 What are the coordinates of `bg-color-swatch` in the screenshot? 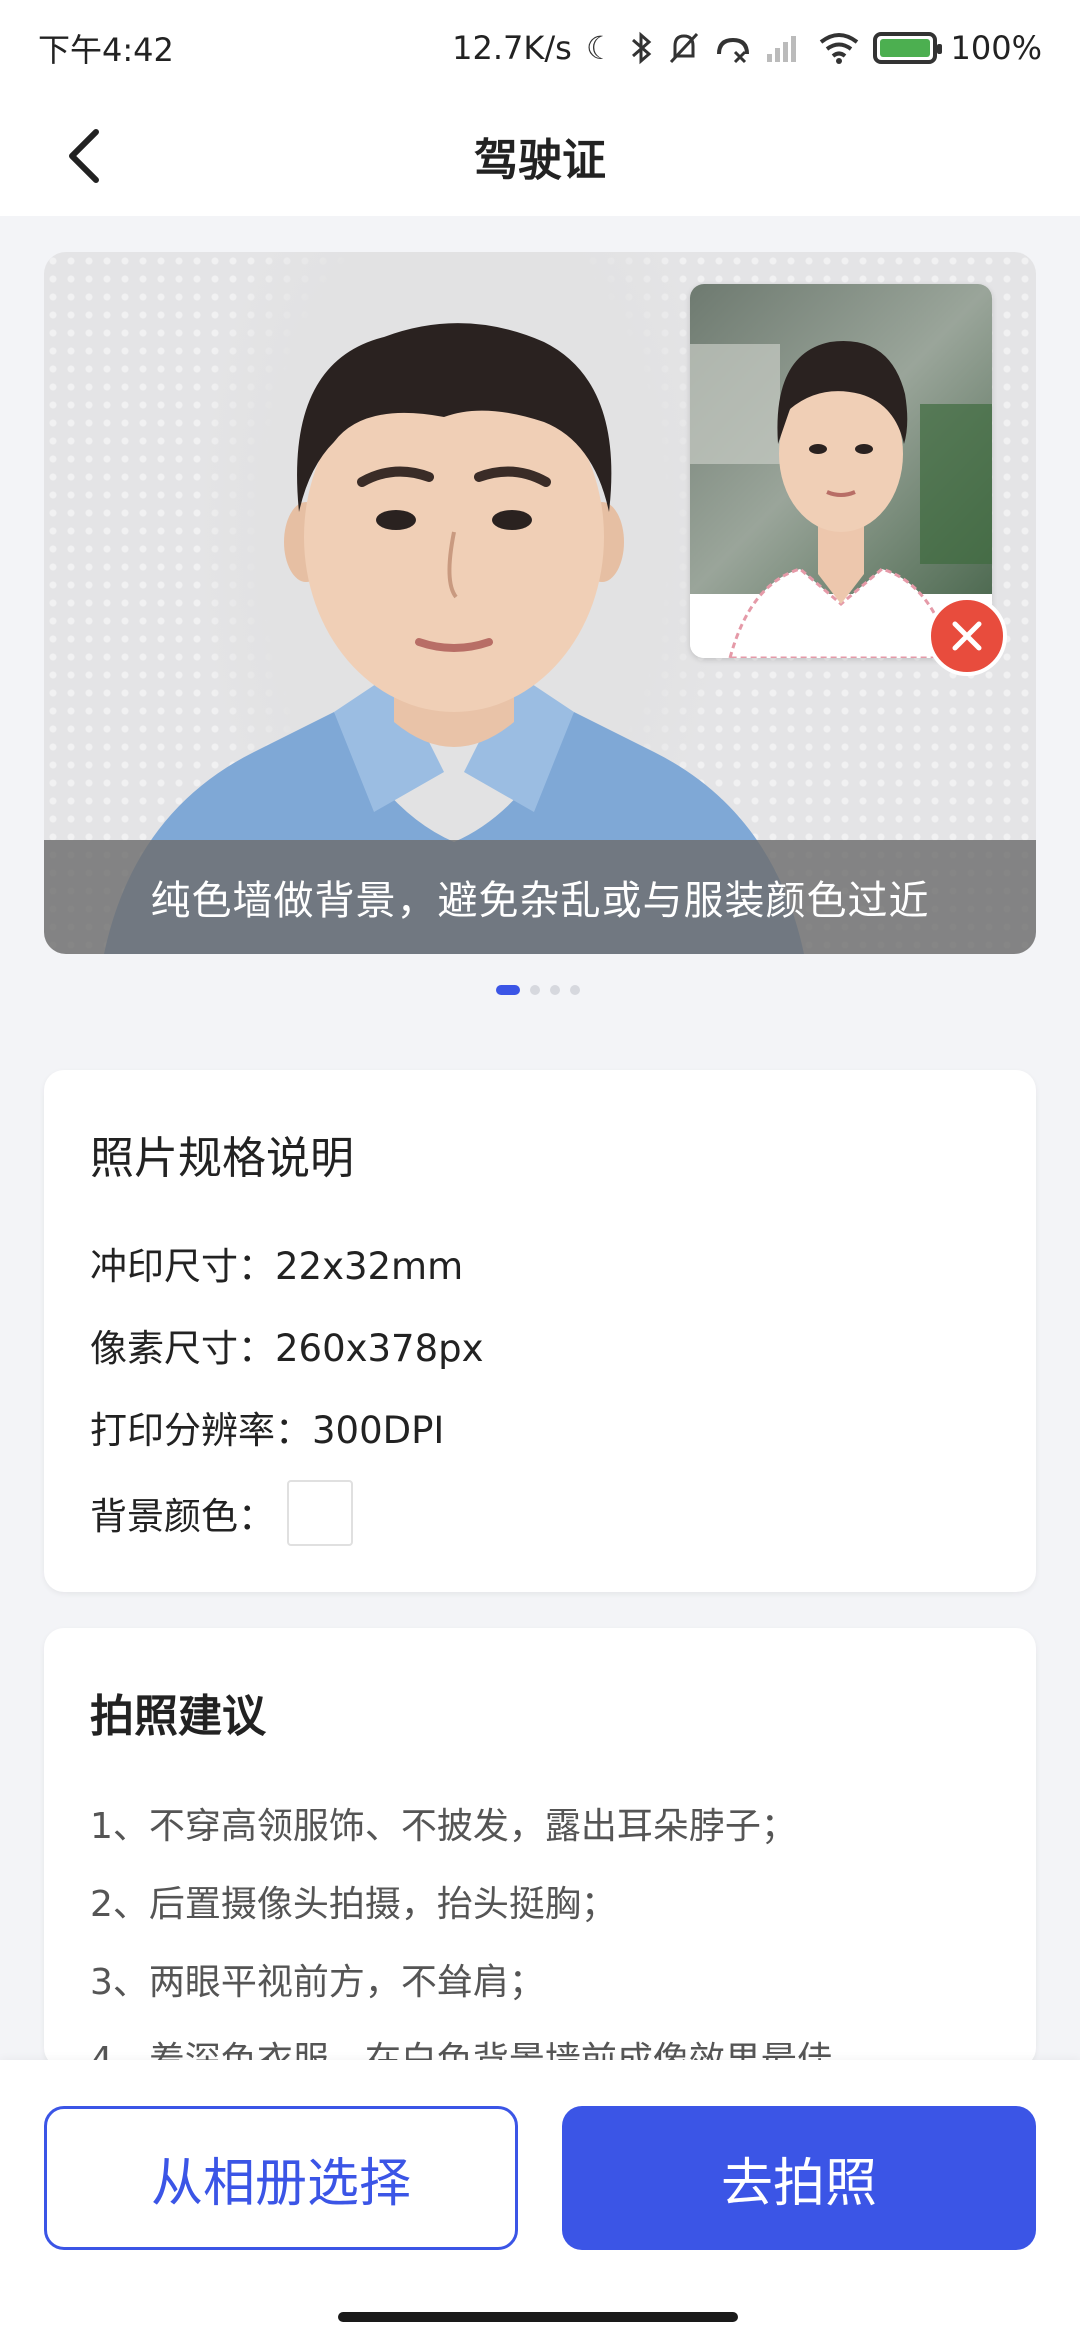 It's located at (320, 1513).